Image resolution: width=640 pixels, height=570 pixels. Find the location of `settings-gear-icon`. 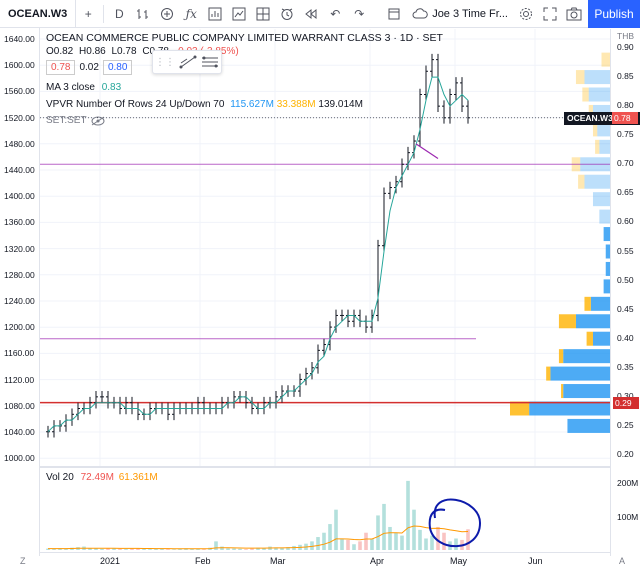

settings-gear-icon is located at coordinates (526, 14).